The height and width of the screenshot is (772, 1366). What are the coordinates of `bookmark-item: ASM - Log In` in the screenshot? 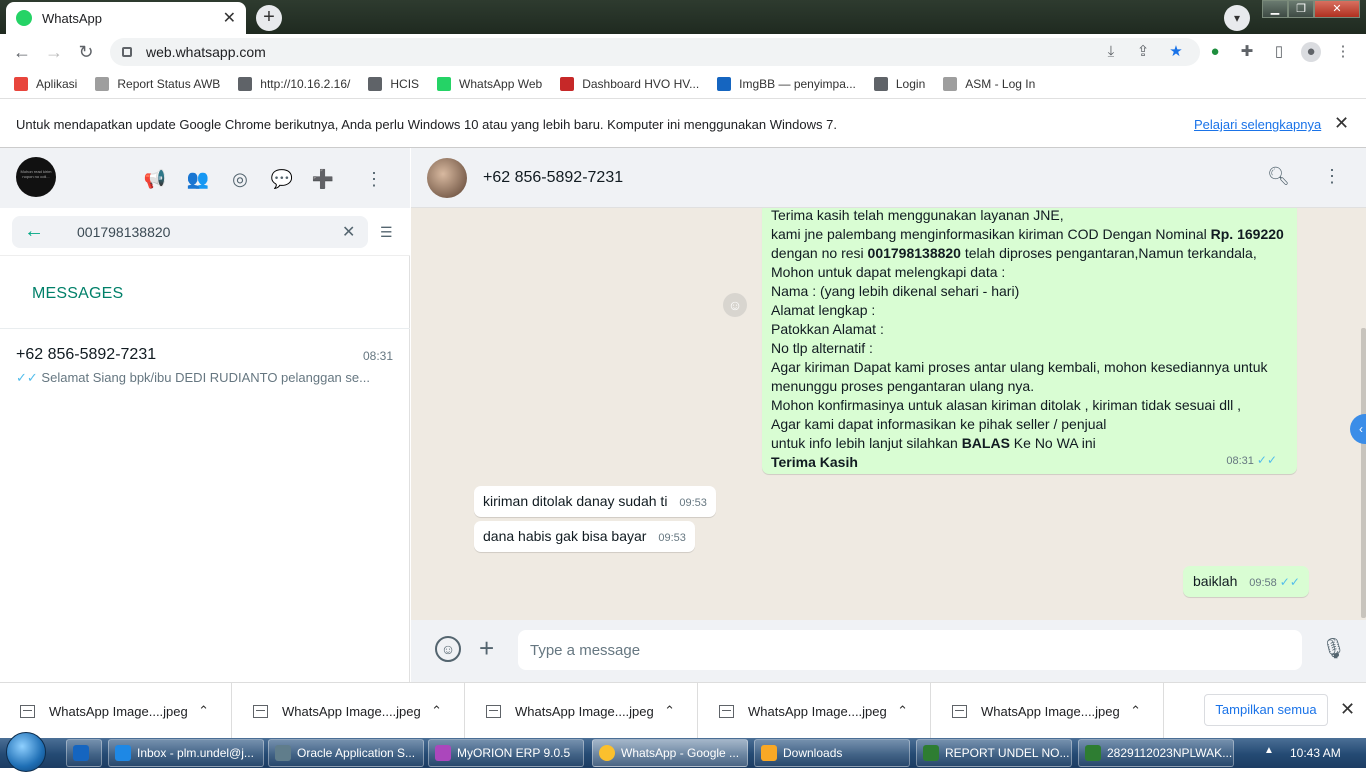 It's located at (989, 84).